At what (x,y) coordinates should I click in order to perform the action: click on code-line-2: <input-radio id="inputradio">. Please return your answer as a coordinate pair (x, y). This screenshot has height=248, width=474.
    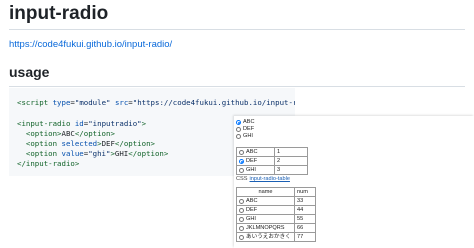
    Looking at the image, I should click on (82, 123).